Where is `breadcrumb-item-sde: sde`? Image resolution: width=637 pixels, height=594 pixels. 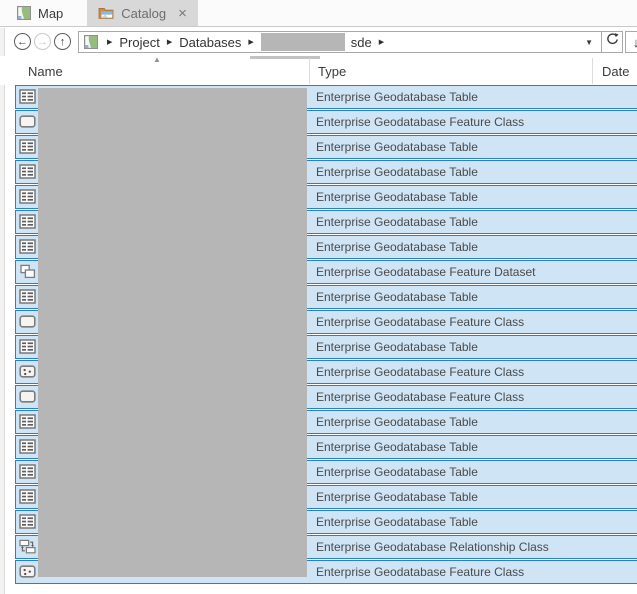 breadcrumb-item-sde: sde is located at coordinates (361, 42).